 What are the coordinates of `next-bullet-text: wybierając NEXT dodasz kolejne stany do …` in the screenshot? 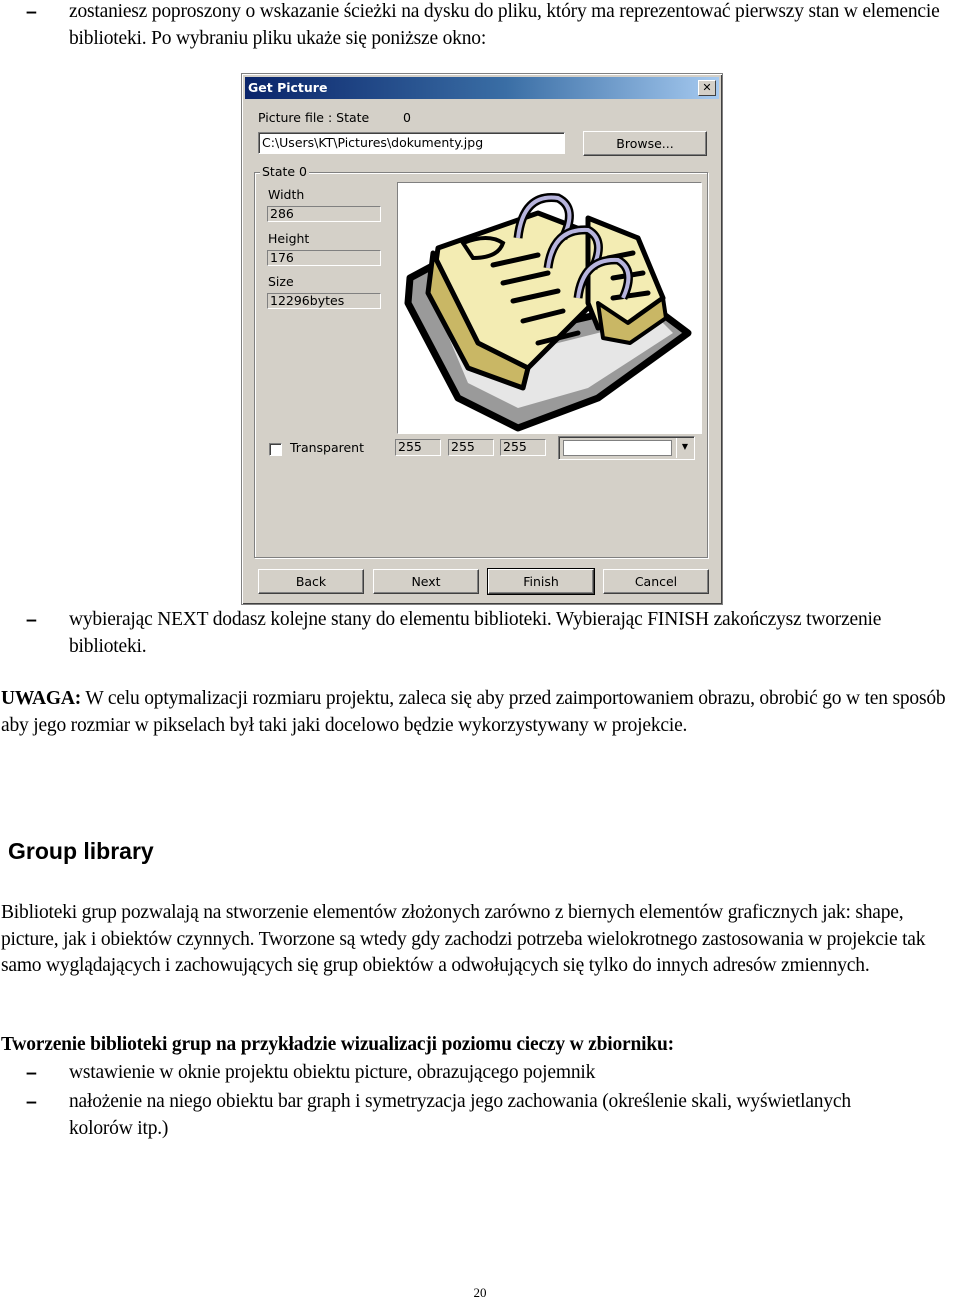 It's located at (475, 633).